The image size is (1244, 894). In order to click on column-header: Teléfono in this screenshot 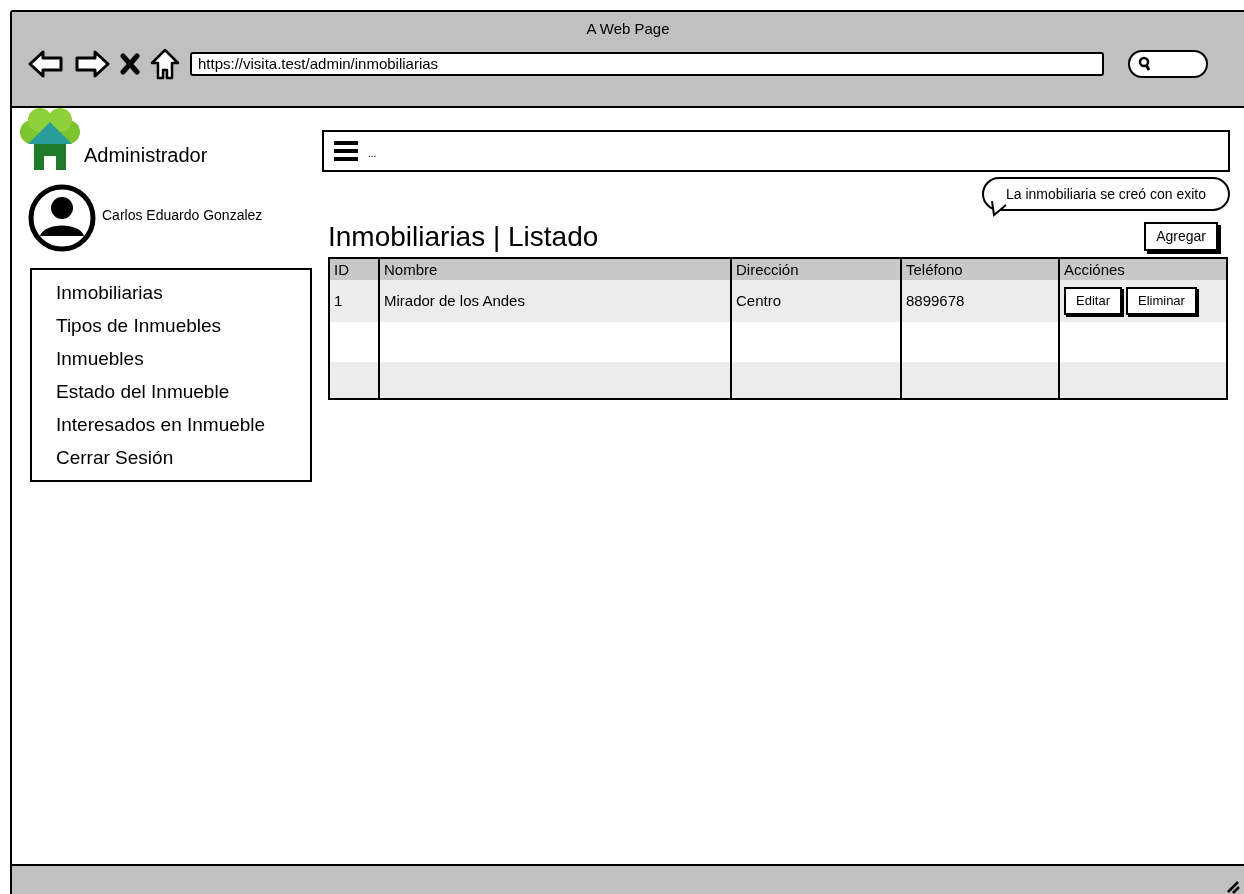, I will do `click(979, 269)`.